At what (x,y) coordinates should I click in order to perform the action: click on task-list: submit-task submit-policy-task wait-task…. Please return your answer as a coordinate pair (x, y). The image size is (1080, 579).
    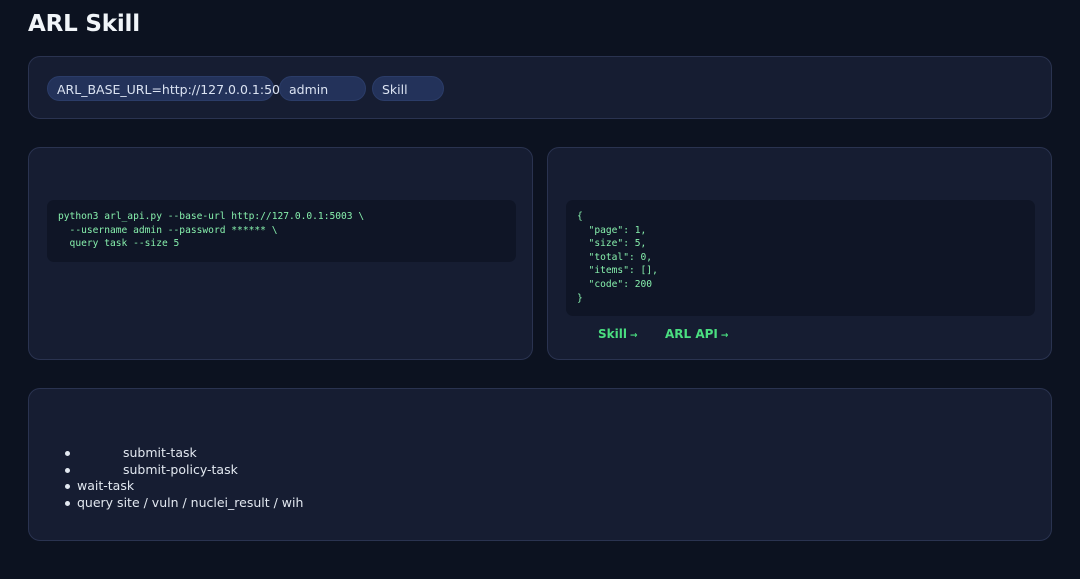
    Looking at the image, I should click on (184, 478).